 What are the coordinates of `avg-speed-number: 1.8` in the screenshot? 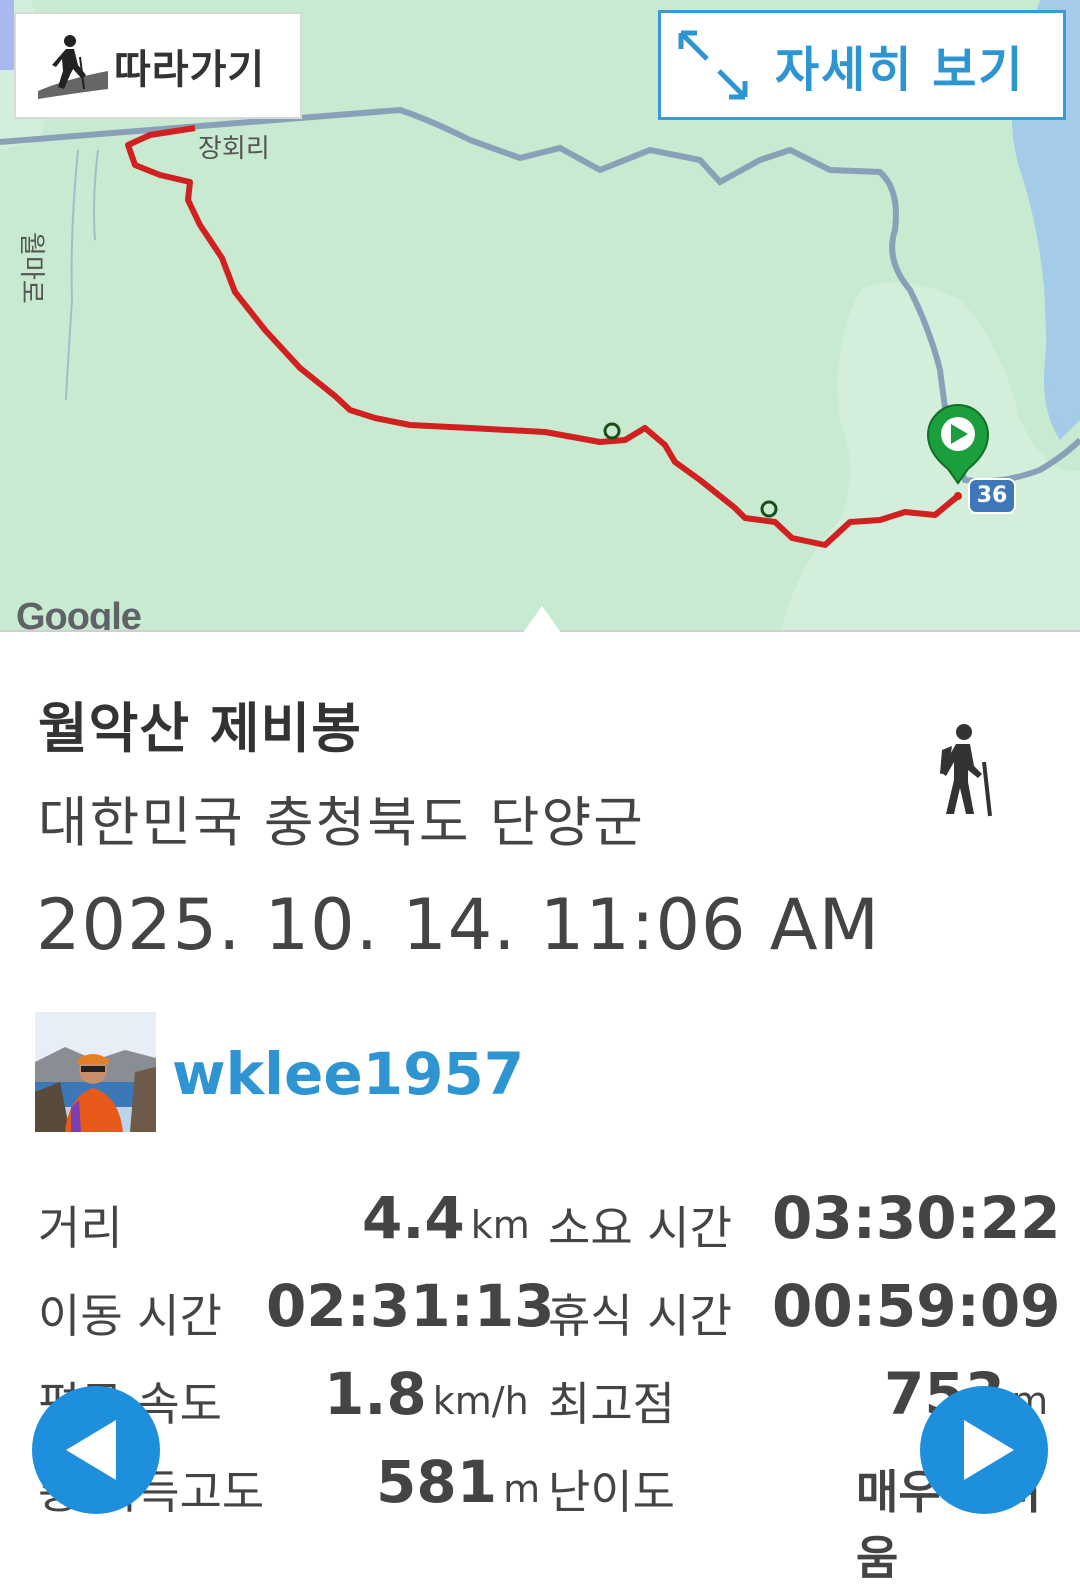 It's located at (375, 1394).